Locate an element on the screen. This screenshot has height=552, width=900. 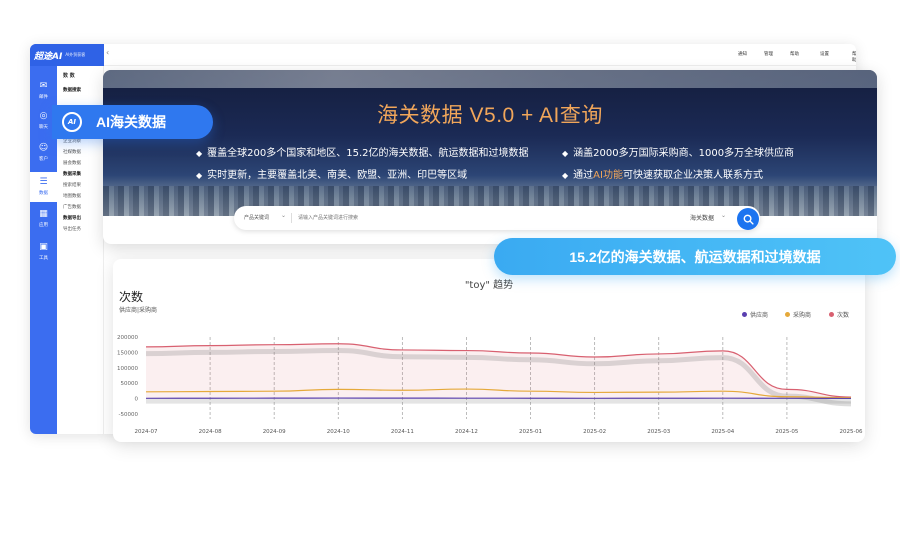
x-tick-label: 2024-12 is located at coordinates (466, 432).